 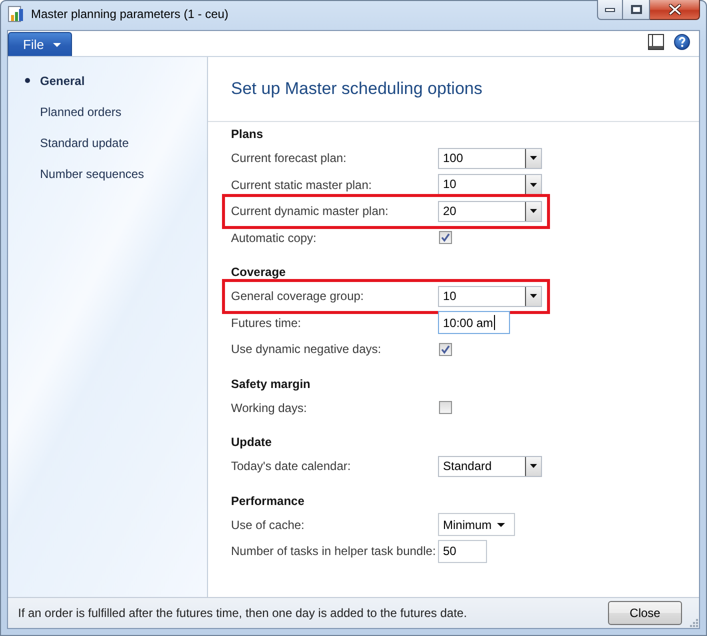 I want to click on minimize-icon, so click(x=610, y=10).